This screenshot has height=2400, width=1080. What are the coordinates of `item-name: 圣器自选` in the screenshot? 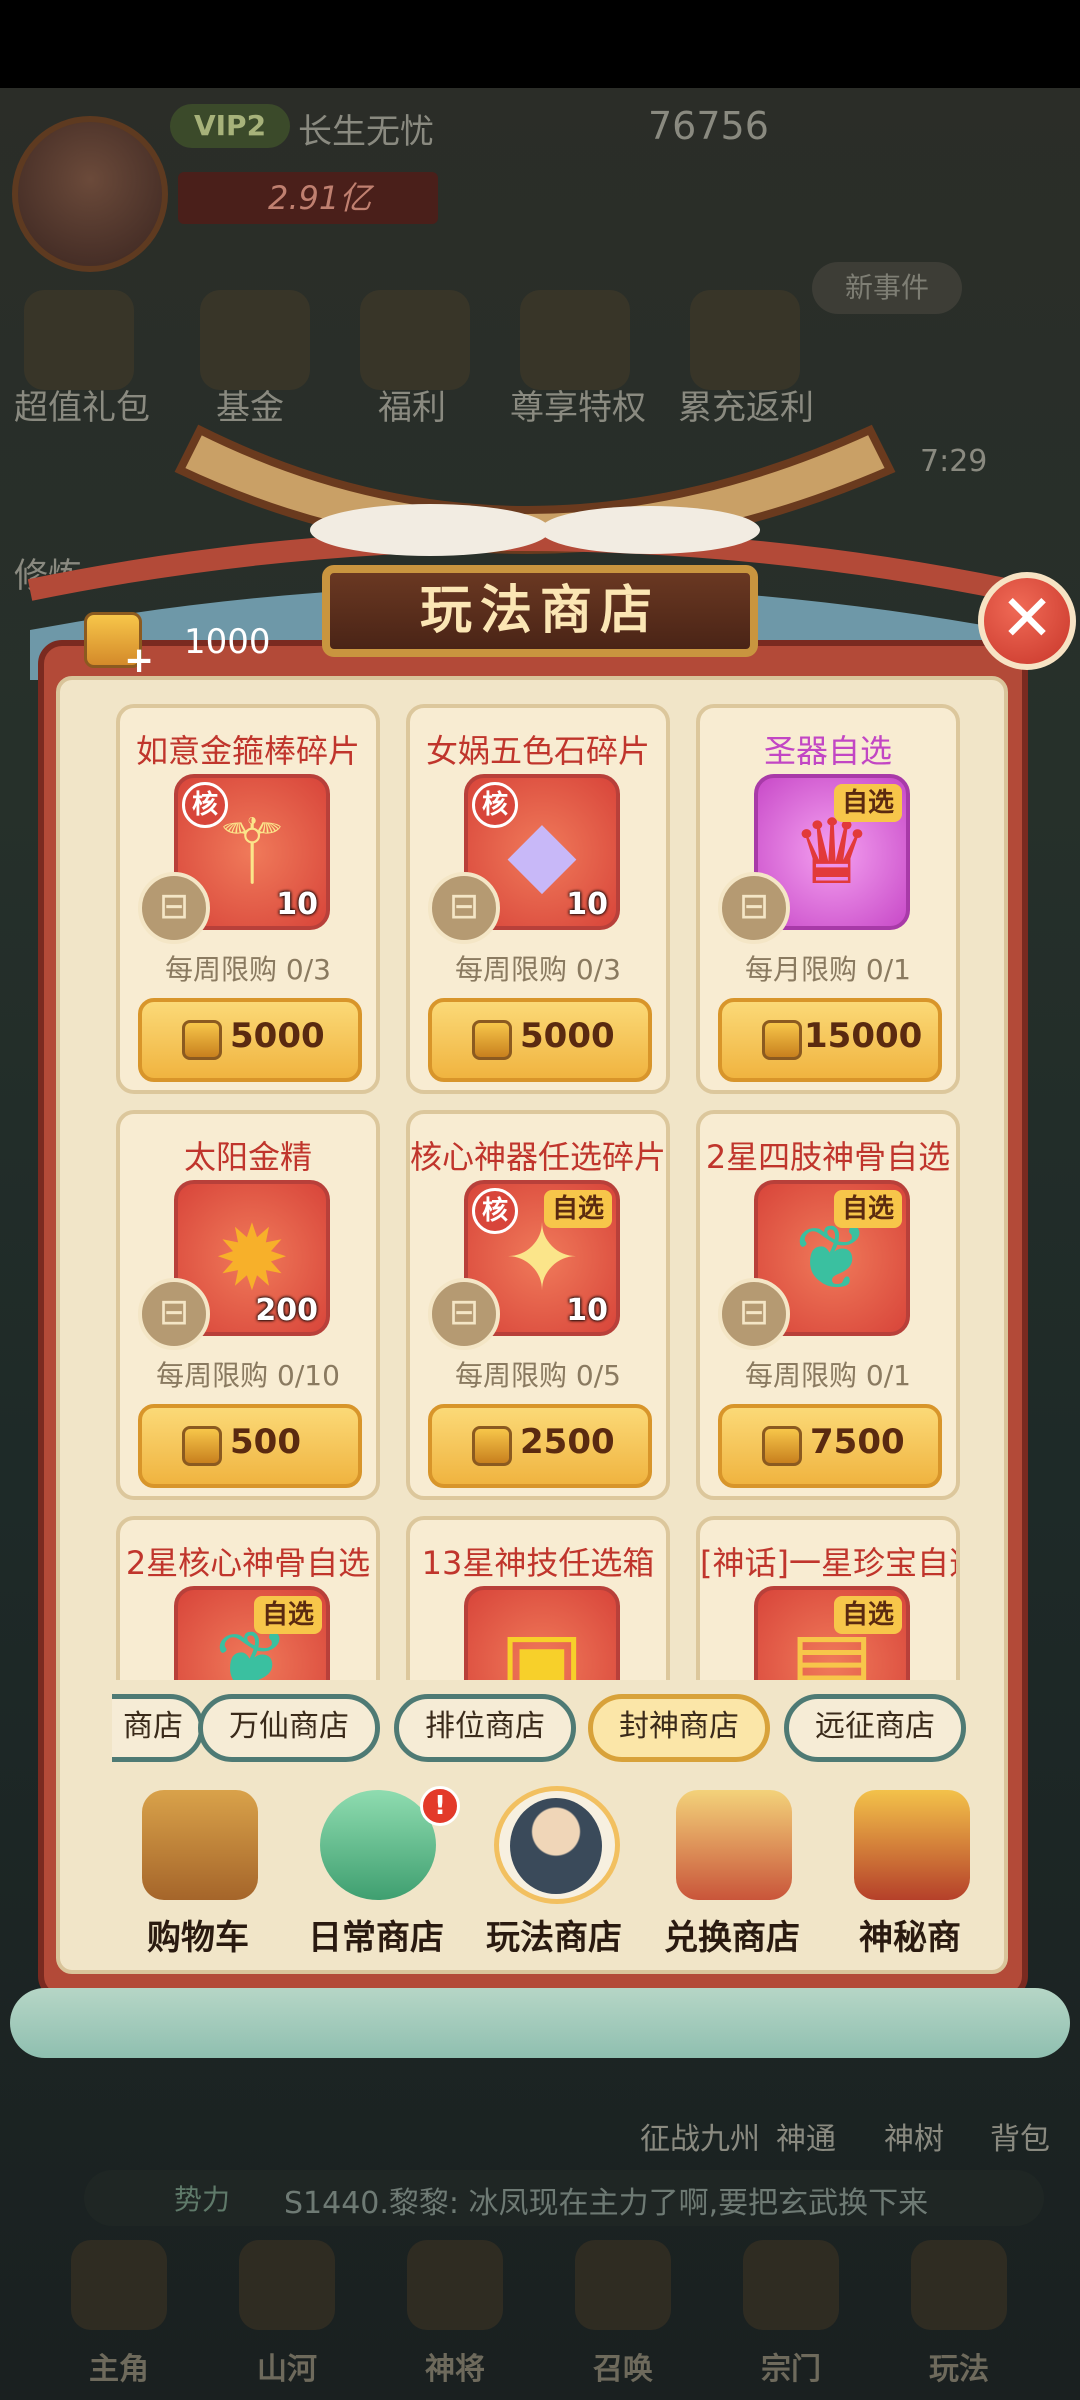 It's located at (827, 751).